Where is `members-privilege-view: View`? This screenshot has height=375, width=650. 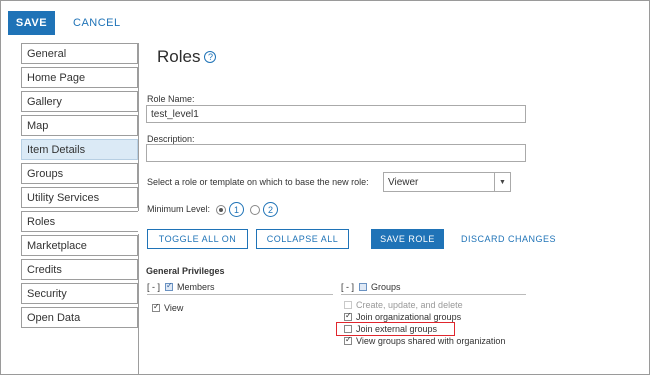 members-privilege-view: View is located at coordinates (167, 307).